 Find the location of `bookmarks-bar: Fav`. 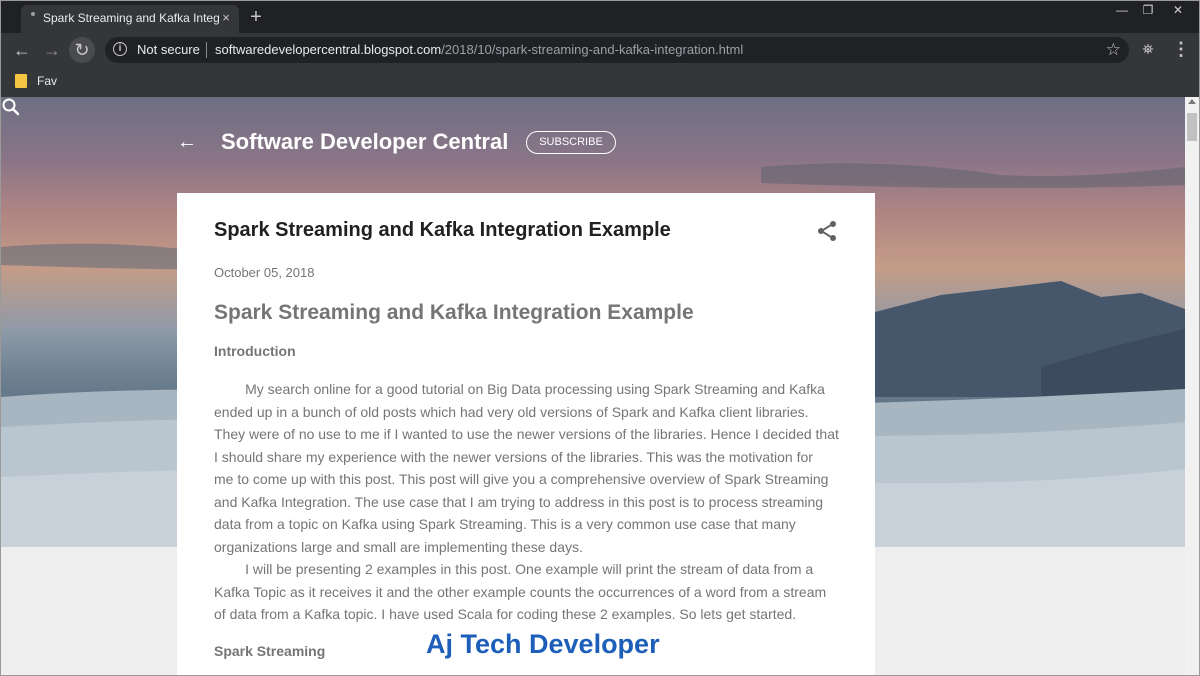

bookmarks-bar: Fav is located at coordinates (600, 82).